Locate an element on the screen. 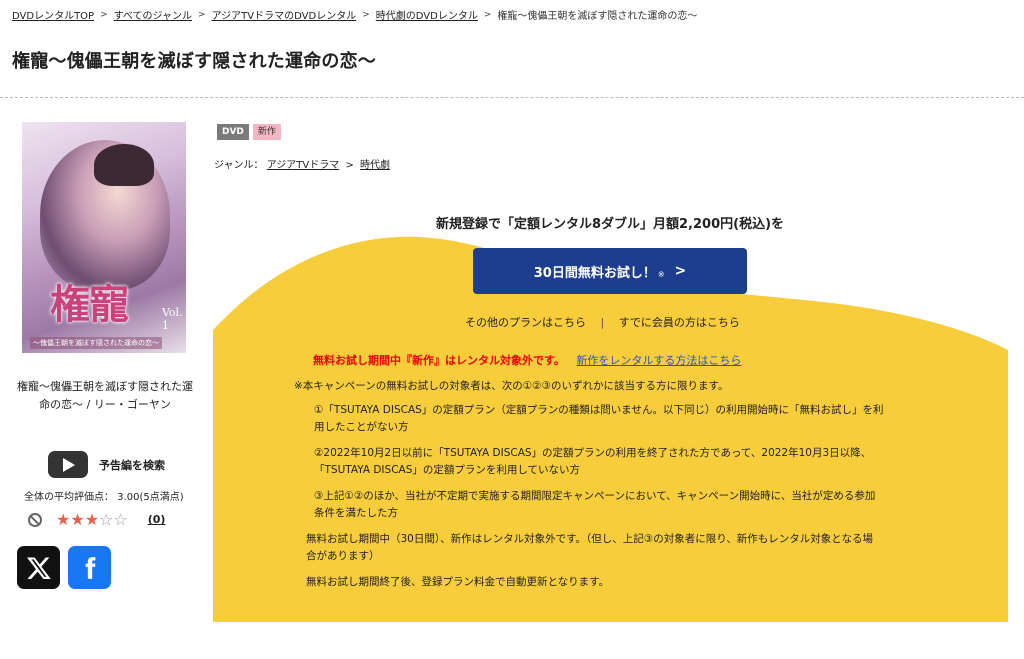  plan-links: その他のプランはこちら | すでに会員の方はこちら is located at coordinates (602, 322).